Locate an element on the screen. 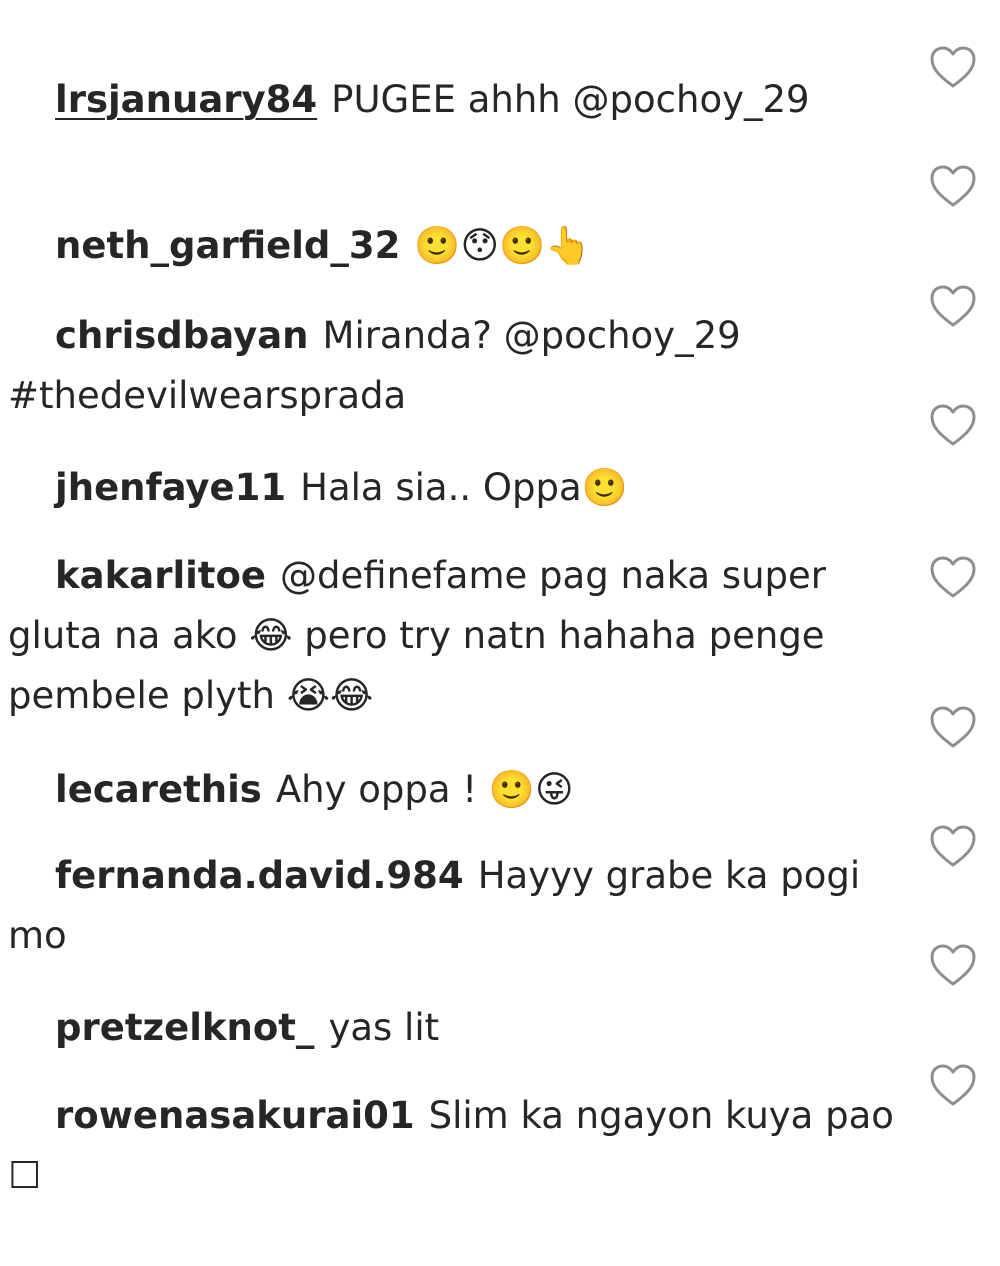 The width and height of the screenshot is (1000, 1266). comment-username: rowenasakurai01 is located at coordinates (235, 1115).